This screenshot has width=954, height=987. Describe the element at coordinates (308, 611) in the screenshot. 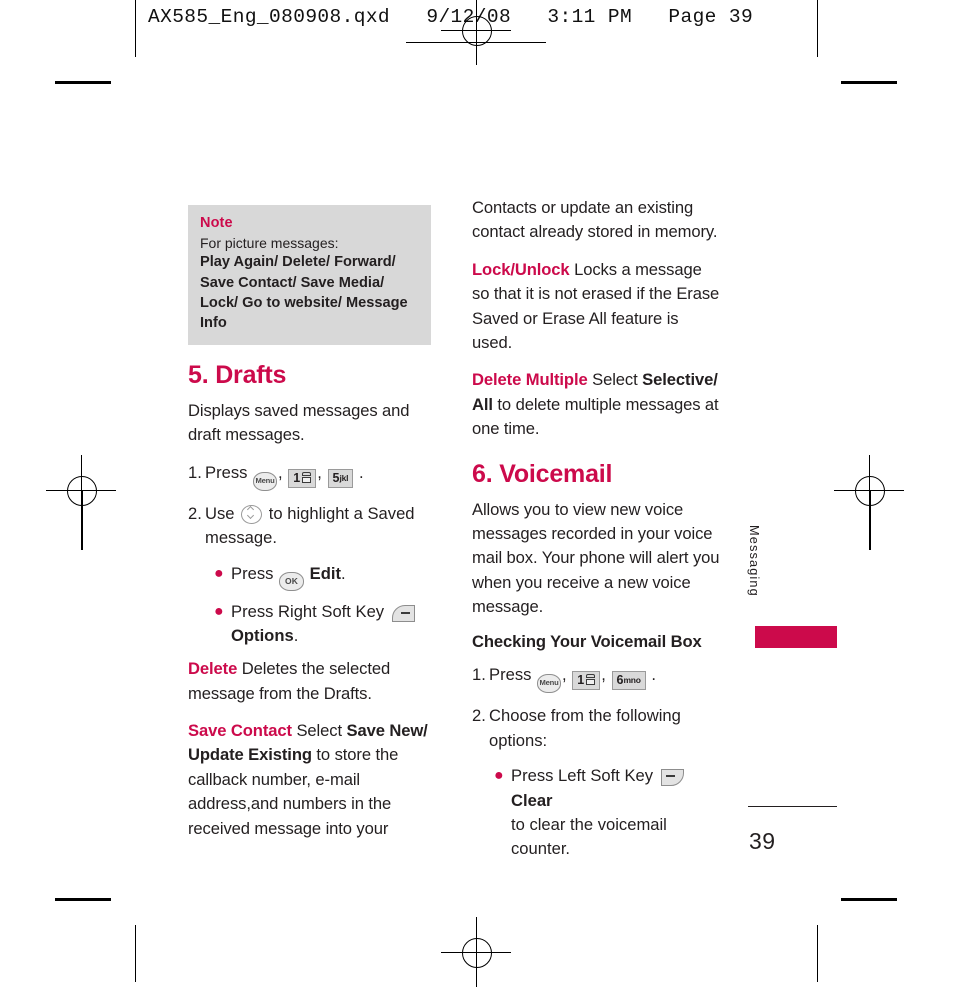

I see `bullet-pre: Press Right Soft Key` at that location.